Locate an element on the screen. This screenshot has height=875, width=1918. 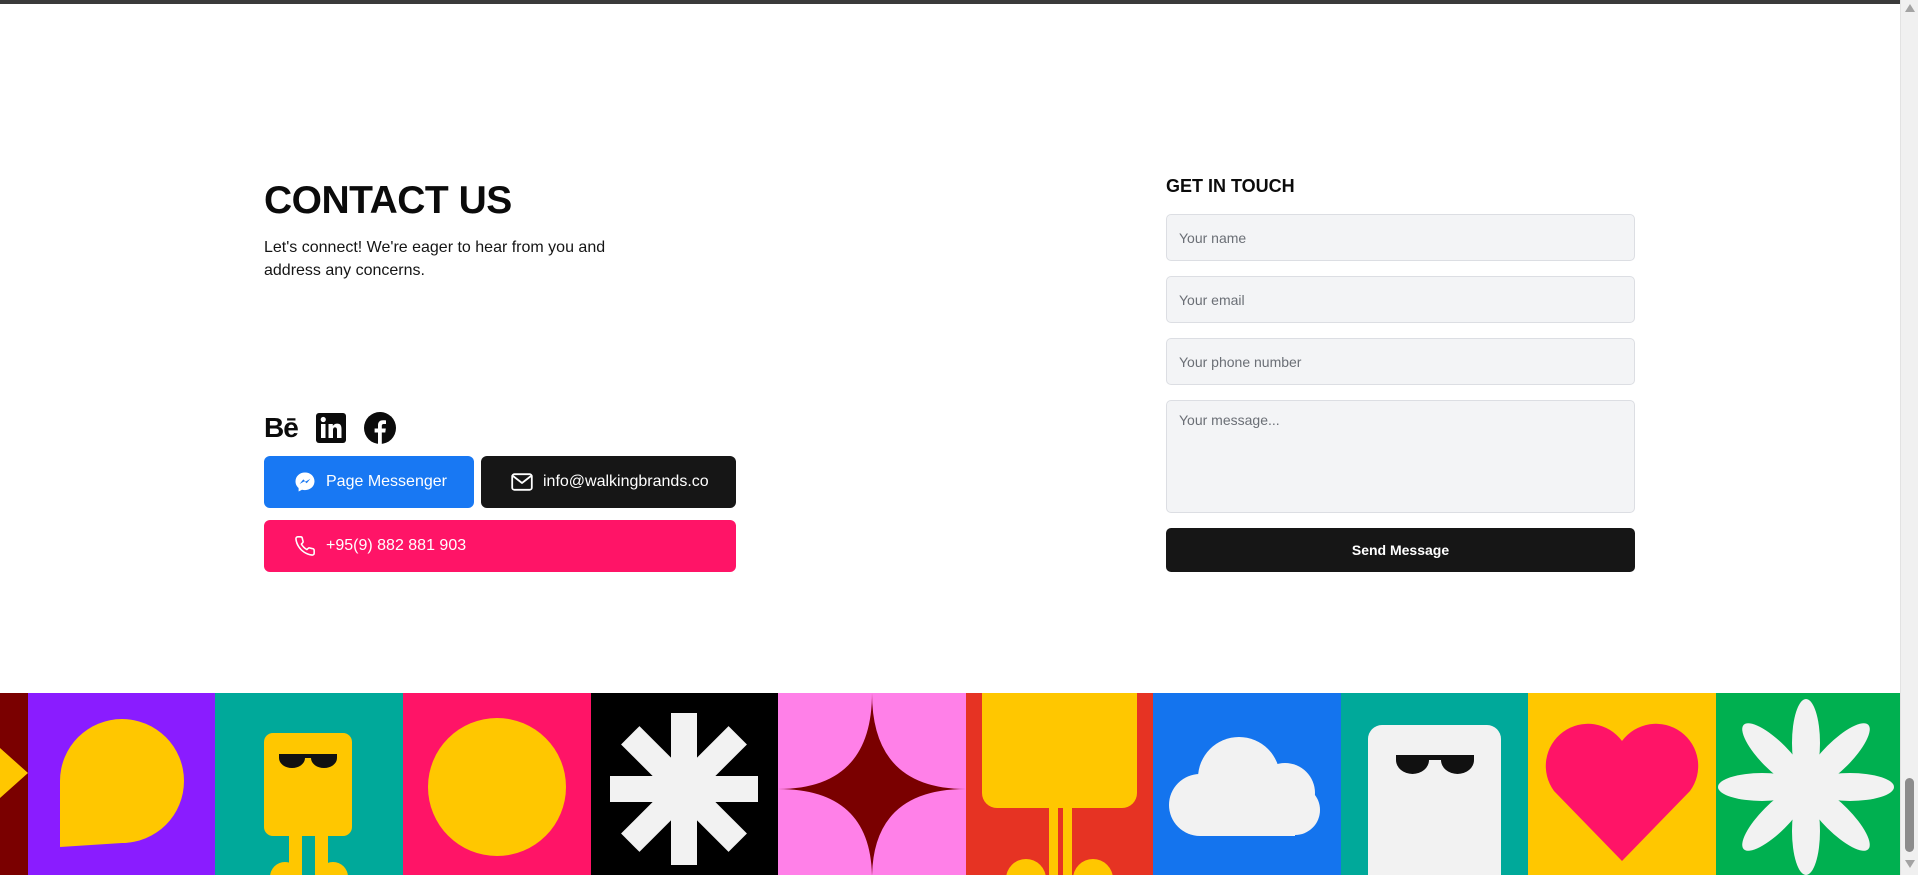
four-point-star-icon is located at coordinates (872, 784).